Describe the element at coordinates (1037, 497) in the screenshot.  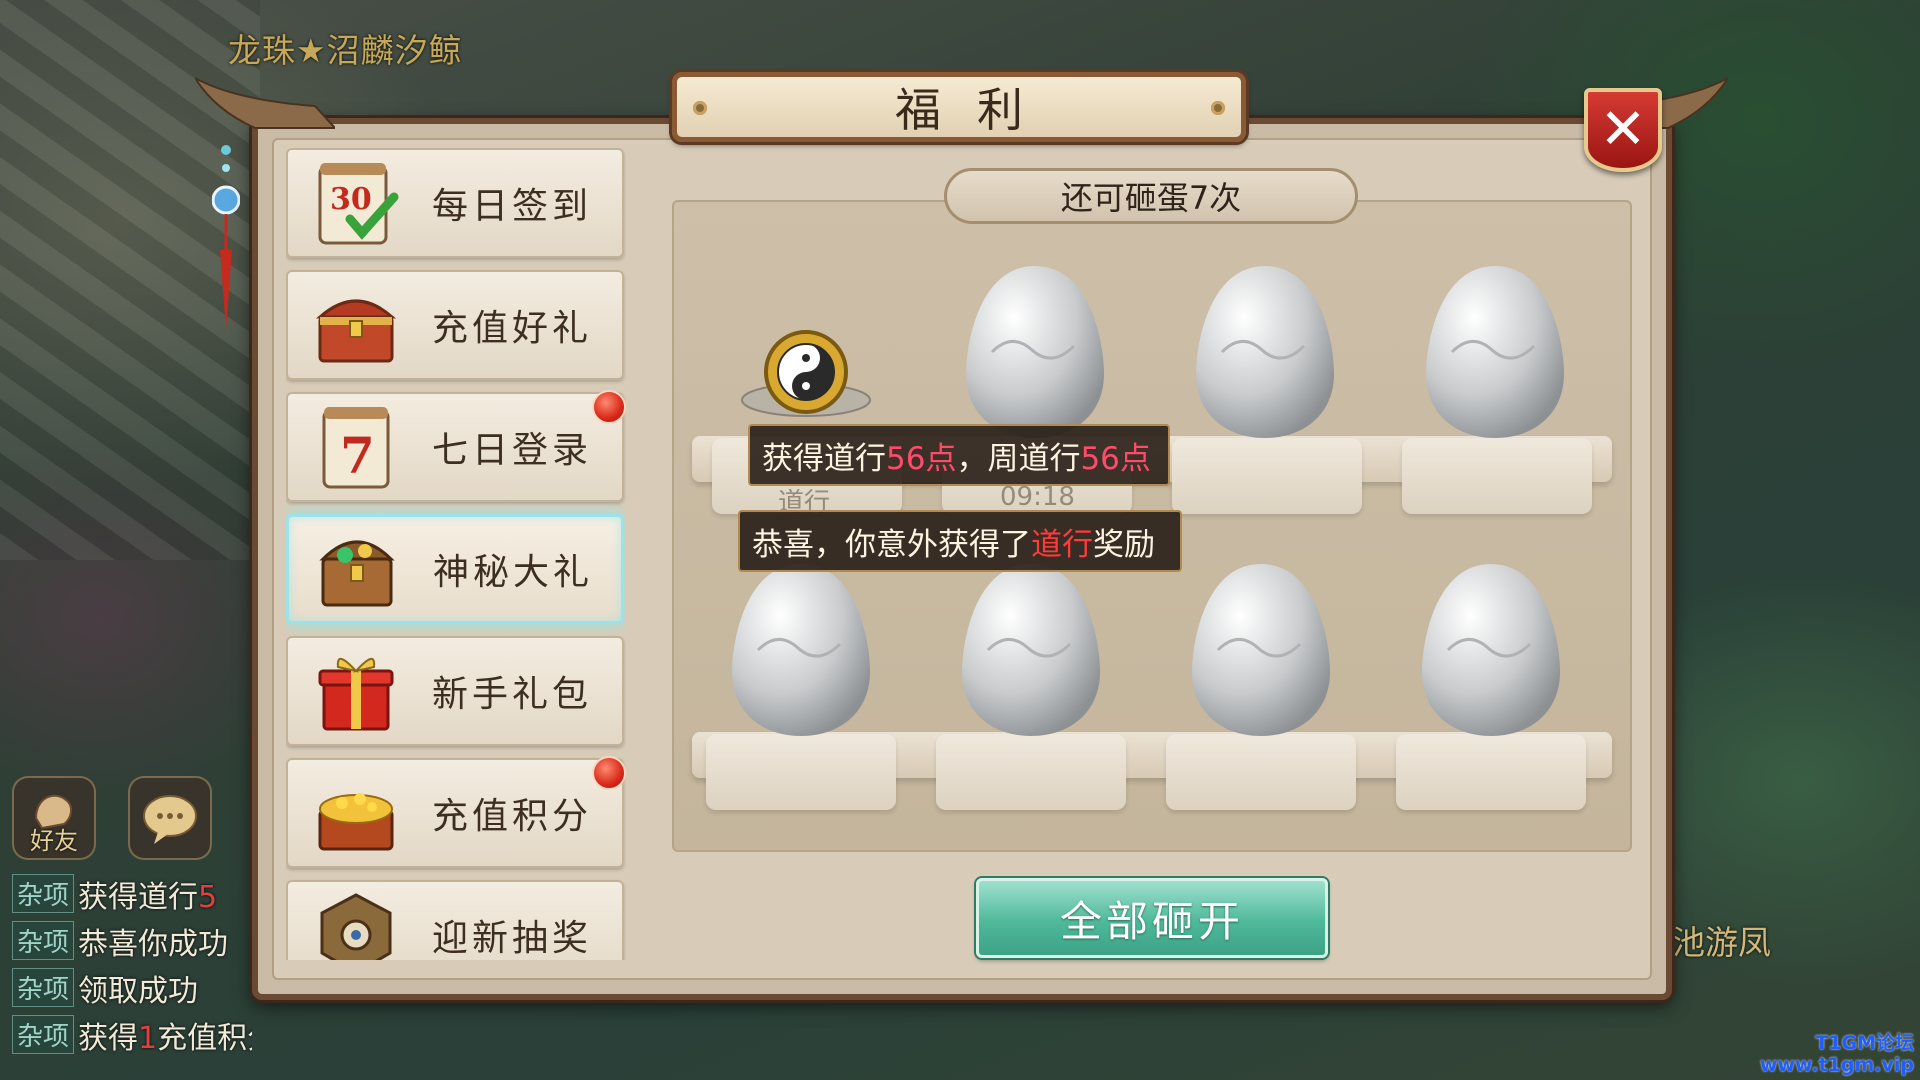
I see `faded-time-label: 09:18` at that location.